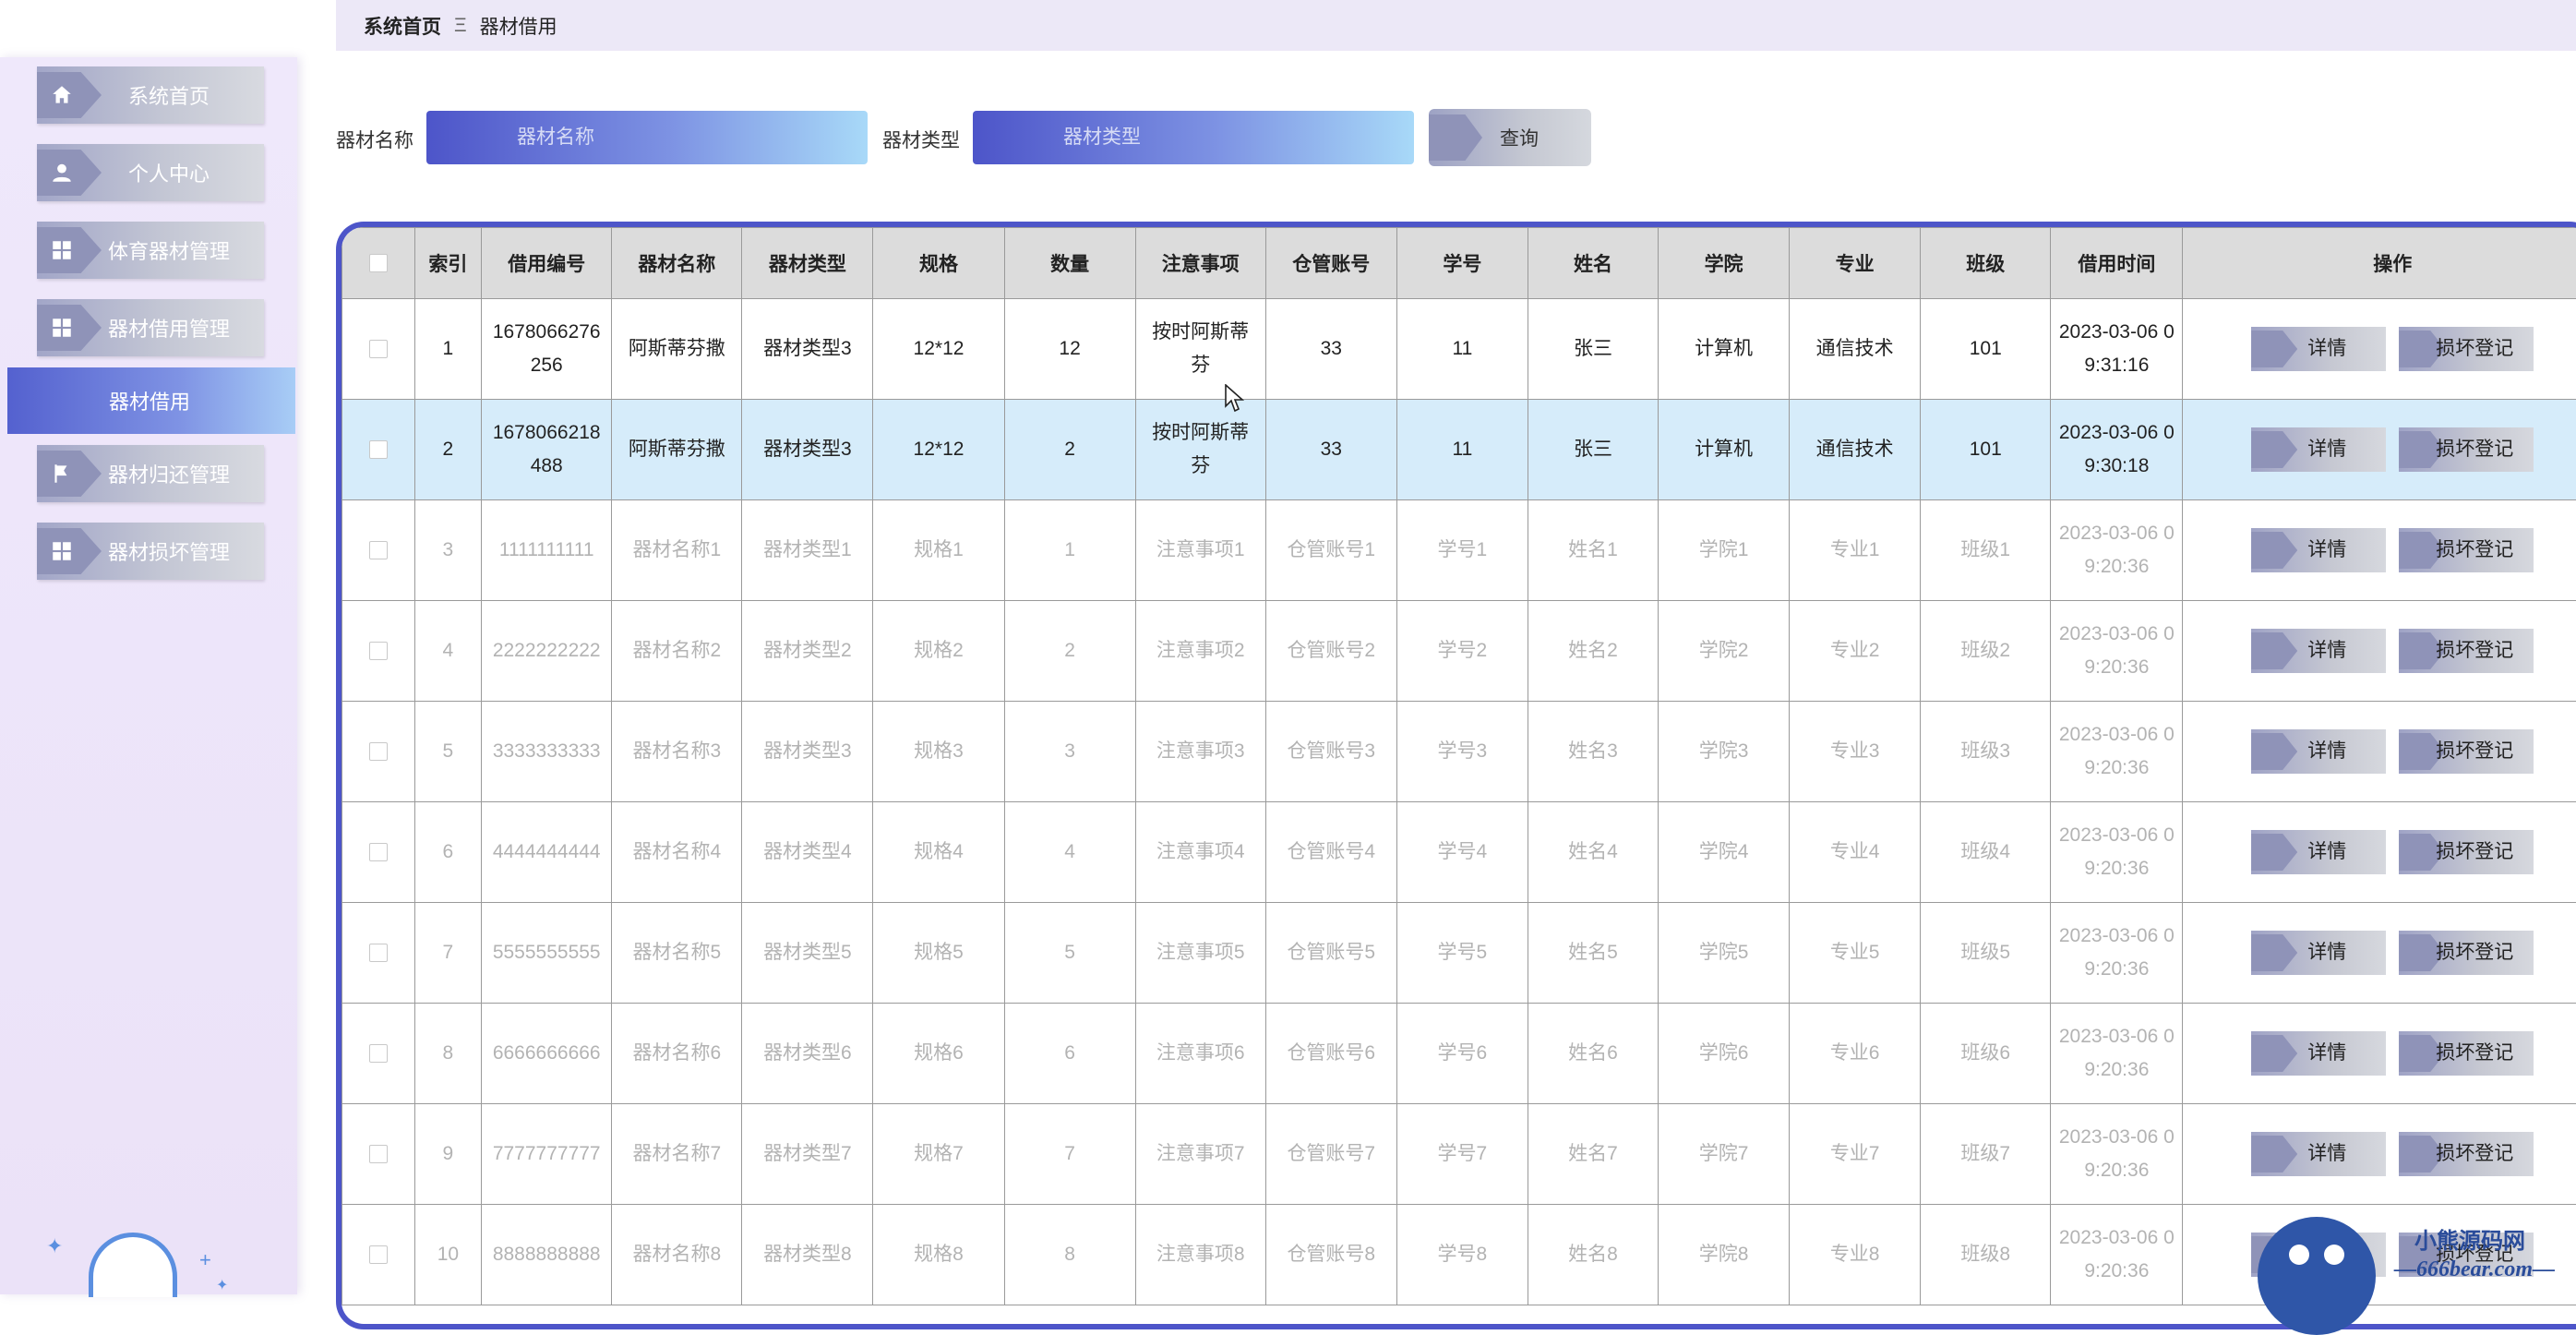  Describe the element at coordinates (1510, 137) in the screenshot. I see `query-button: 查询` at that location.